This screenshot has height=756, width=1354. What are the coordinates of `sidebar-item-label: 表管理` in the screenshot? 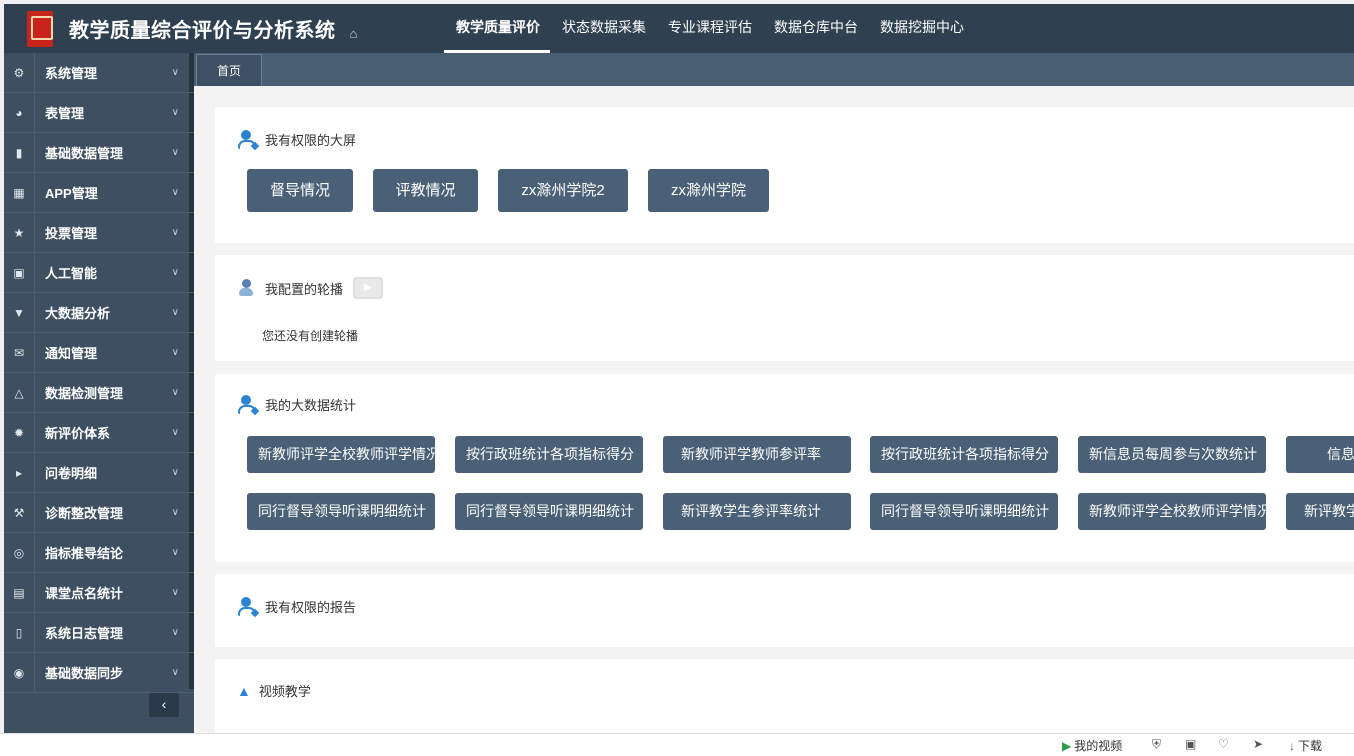 It's located at (65, 113).